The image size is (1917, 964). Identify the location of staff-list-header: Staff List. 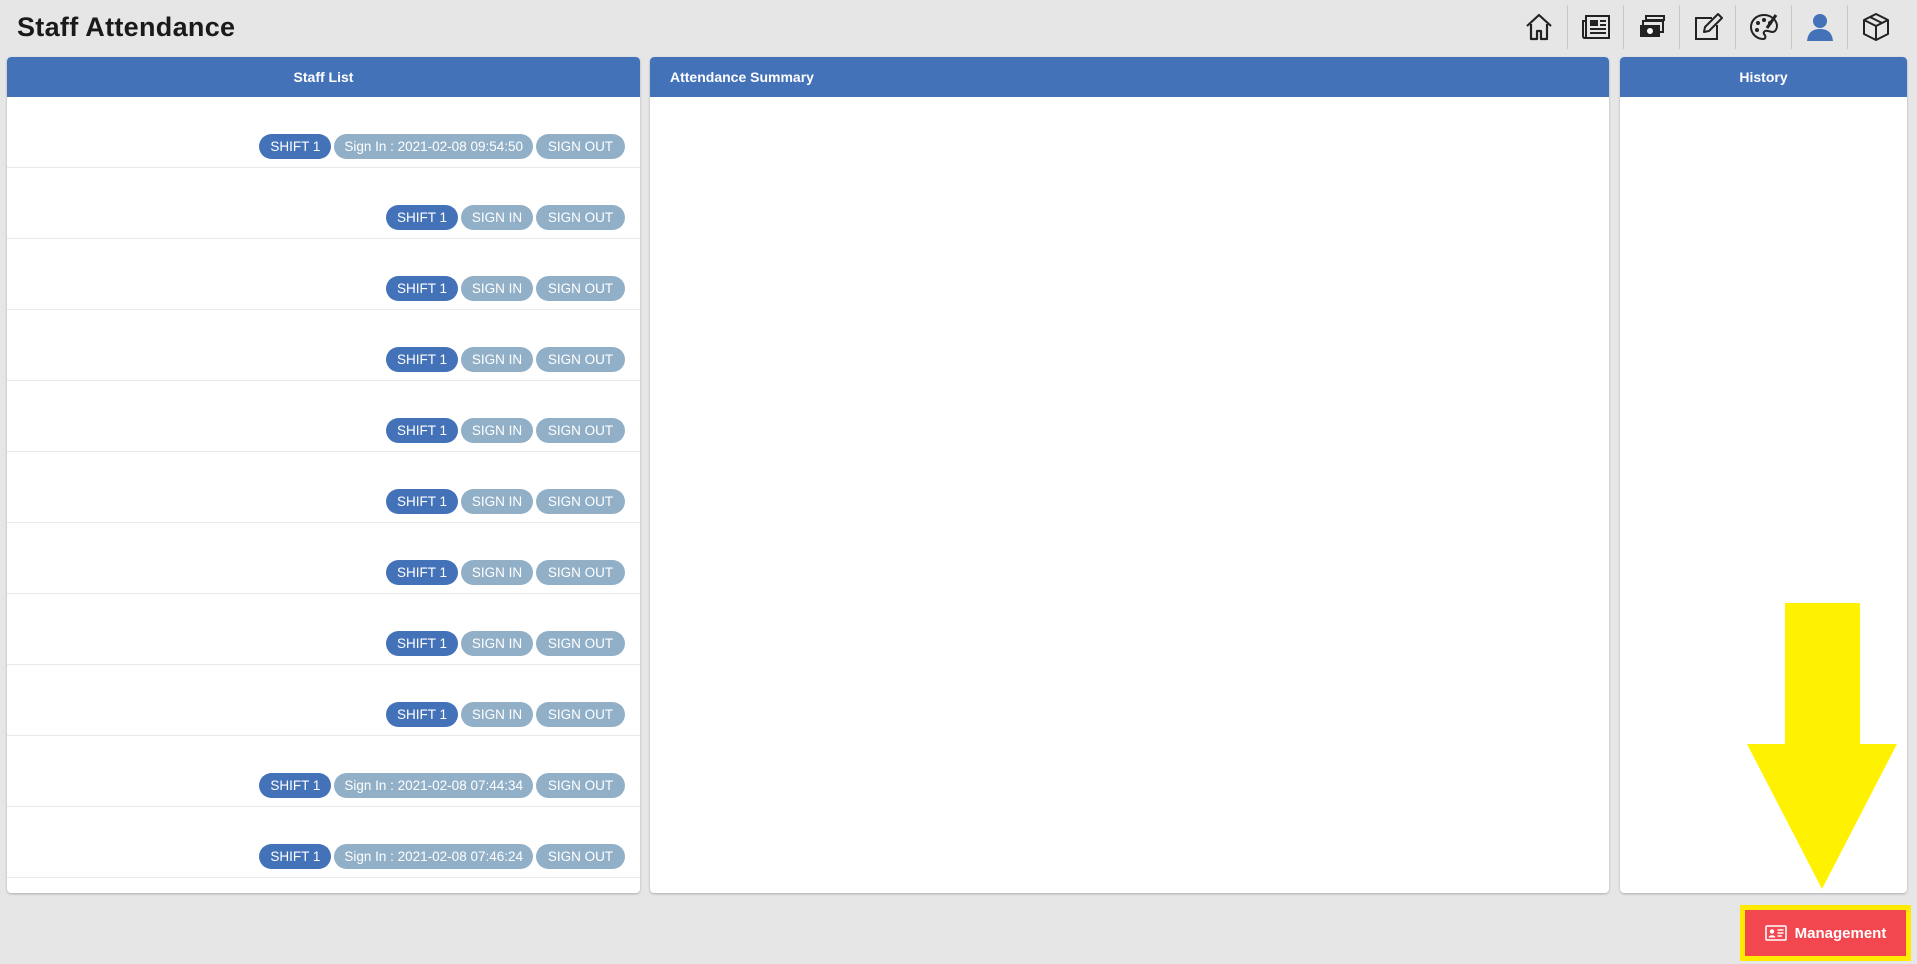
(323, 77).